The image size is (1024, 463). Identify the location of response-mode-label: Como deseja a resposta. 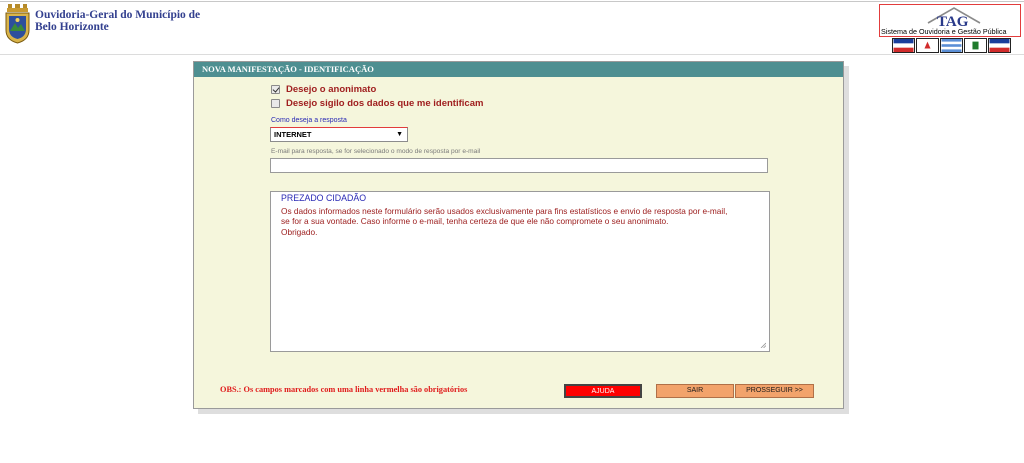
(309, 120).